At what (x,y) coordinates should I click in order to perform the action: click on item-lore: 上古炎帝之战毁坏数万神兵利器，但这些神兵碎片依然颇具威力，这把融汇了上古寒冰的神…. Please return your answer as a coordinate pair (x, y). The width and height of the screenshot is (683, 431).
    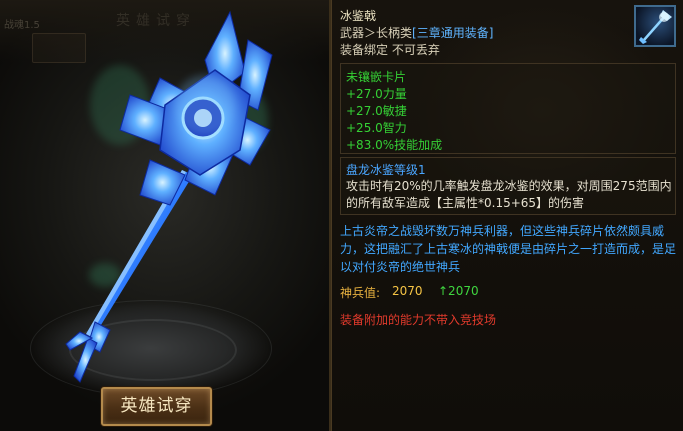
    Looking at the image, I should click on (508, 249).